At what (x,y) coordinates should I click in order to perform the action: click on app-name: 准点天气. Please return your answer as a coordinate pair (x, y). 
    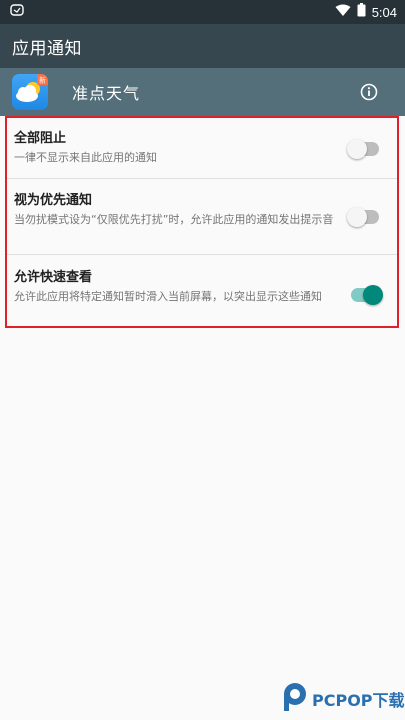
    Looking at the image, I should click on (106, 93).